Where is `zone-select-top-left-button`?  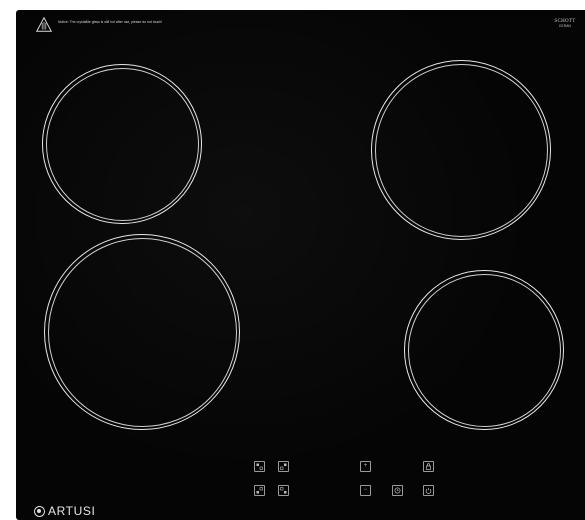
zone-select-top-left-button is located at coordinates (259, 466).